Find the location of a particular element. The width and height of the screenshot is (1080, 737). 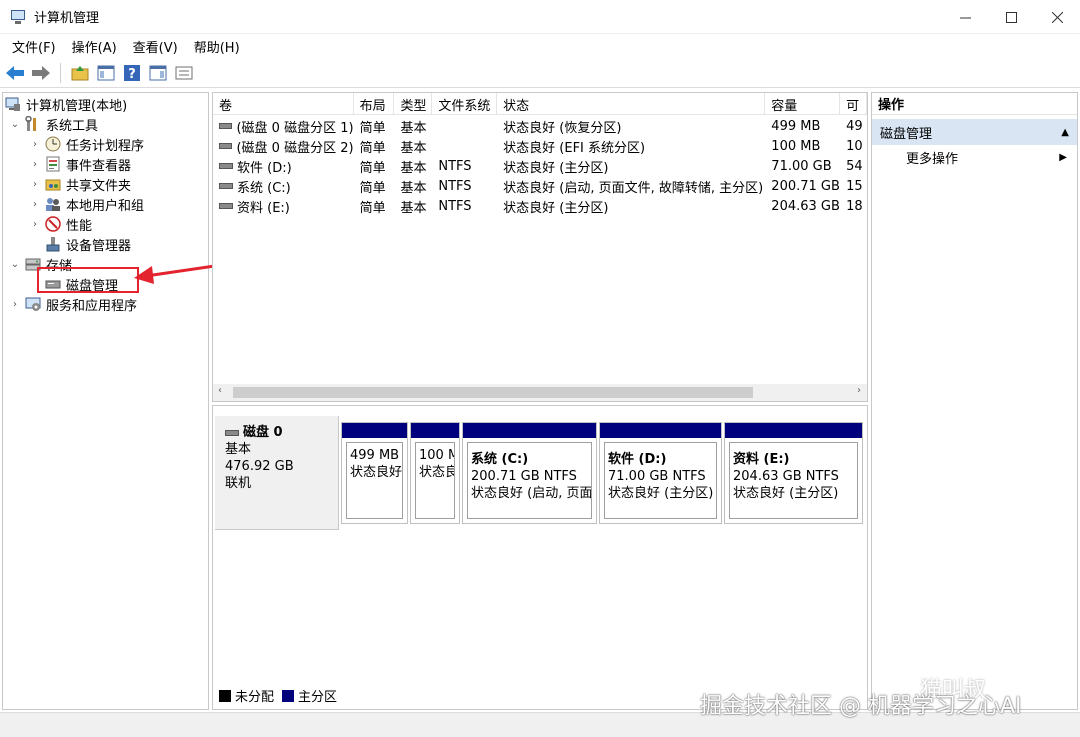

title-bar: 计算机管理 is located at coordinates (540, 17).